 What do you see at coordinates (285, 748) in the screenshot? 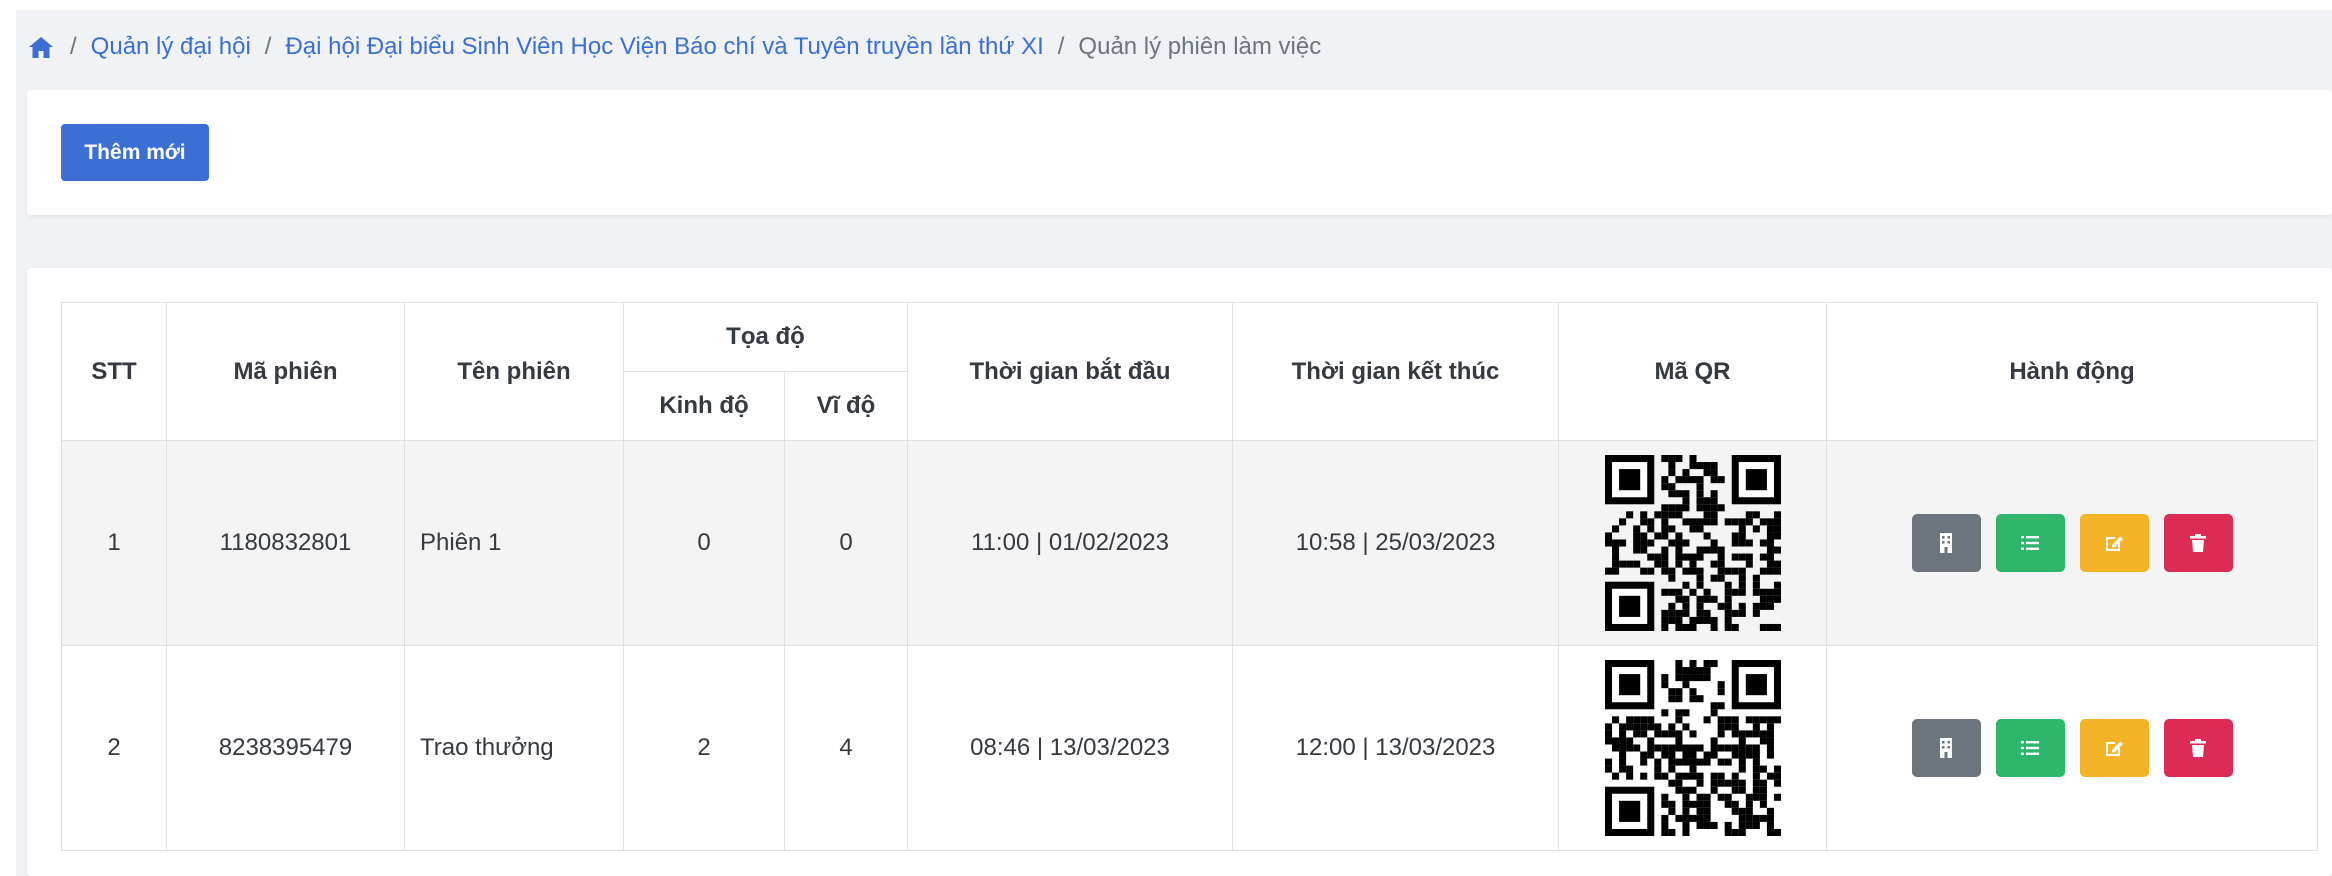
I see `cell-session-code: 8238395479` at bounding box center [285, 748].